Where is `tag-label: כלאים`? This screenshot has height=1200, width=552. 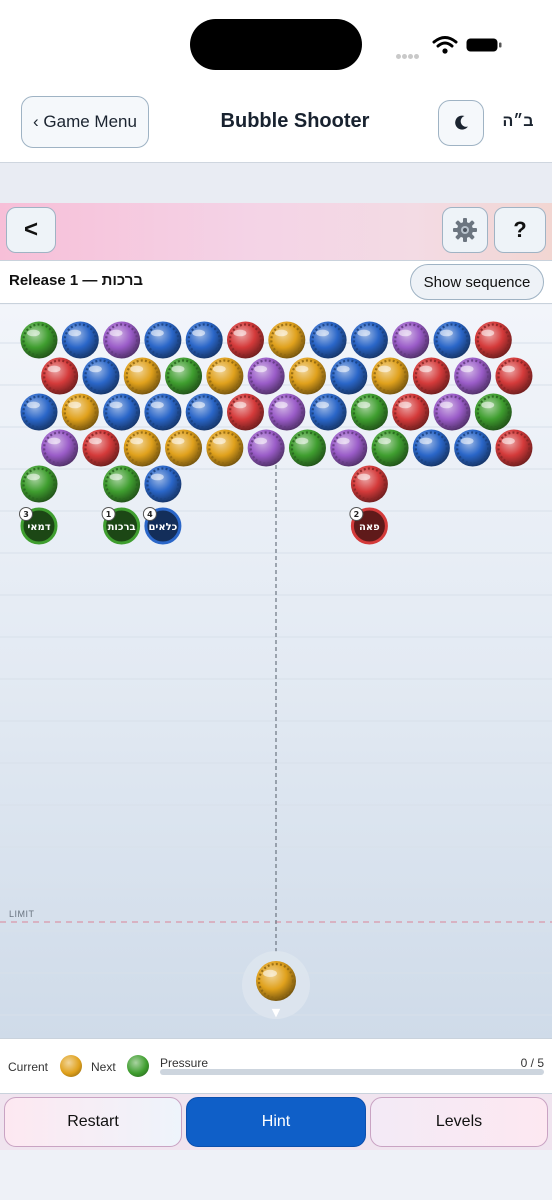 tag-label: כלאים is located at coordinates (162, 527).